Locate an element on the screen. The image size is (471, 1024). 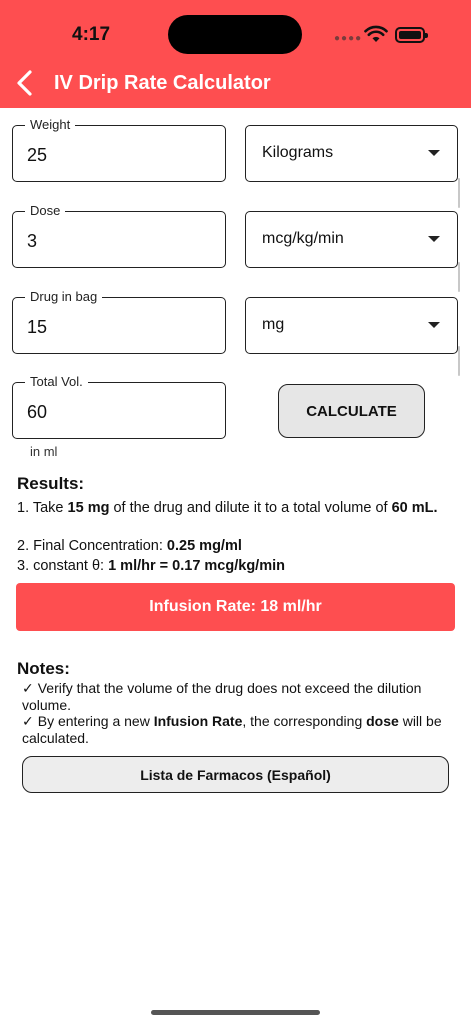
signal-icon: ●●●● is located at coordinates (348, 38).